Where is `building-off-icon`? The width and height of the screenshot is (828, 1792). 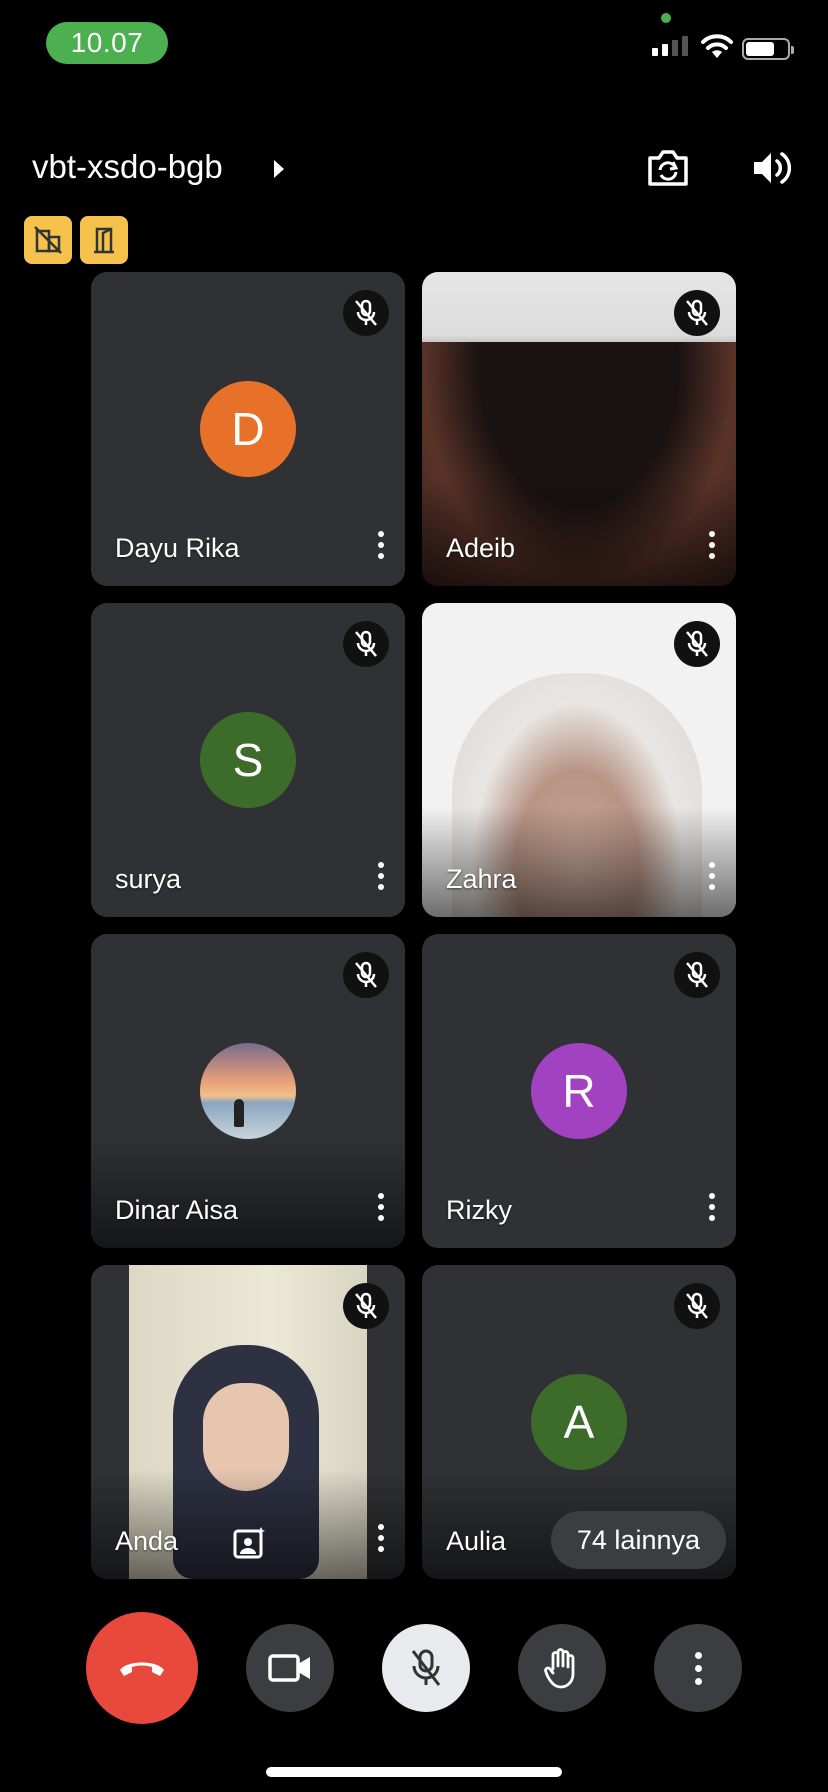
building-off-icon is located at coordinates (48, 240).